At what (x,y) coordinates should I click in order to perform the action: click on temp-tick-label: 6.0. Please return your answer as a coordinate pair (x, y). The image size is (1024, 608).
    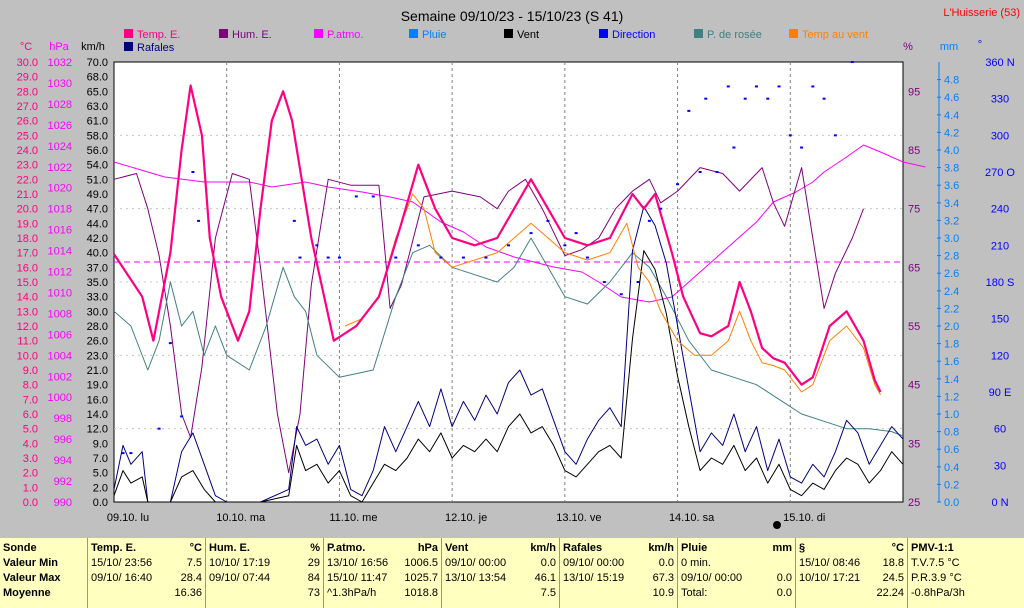
    Looking at the image, I should click on (30, 415).